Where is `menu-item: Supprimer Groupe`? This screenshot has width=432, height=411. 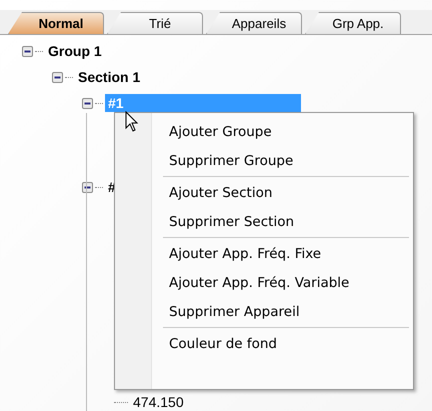
menu-item: Supprimer Groupe is located at coordinates (262, 160).